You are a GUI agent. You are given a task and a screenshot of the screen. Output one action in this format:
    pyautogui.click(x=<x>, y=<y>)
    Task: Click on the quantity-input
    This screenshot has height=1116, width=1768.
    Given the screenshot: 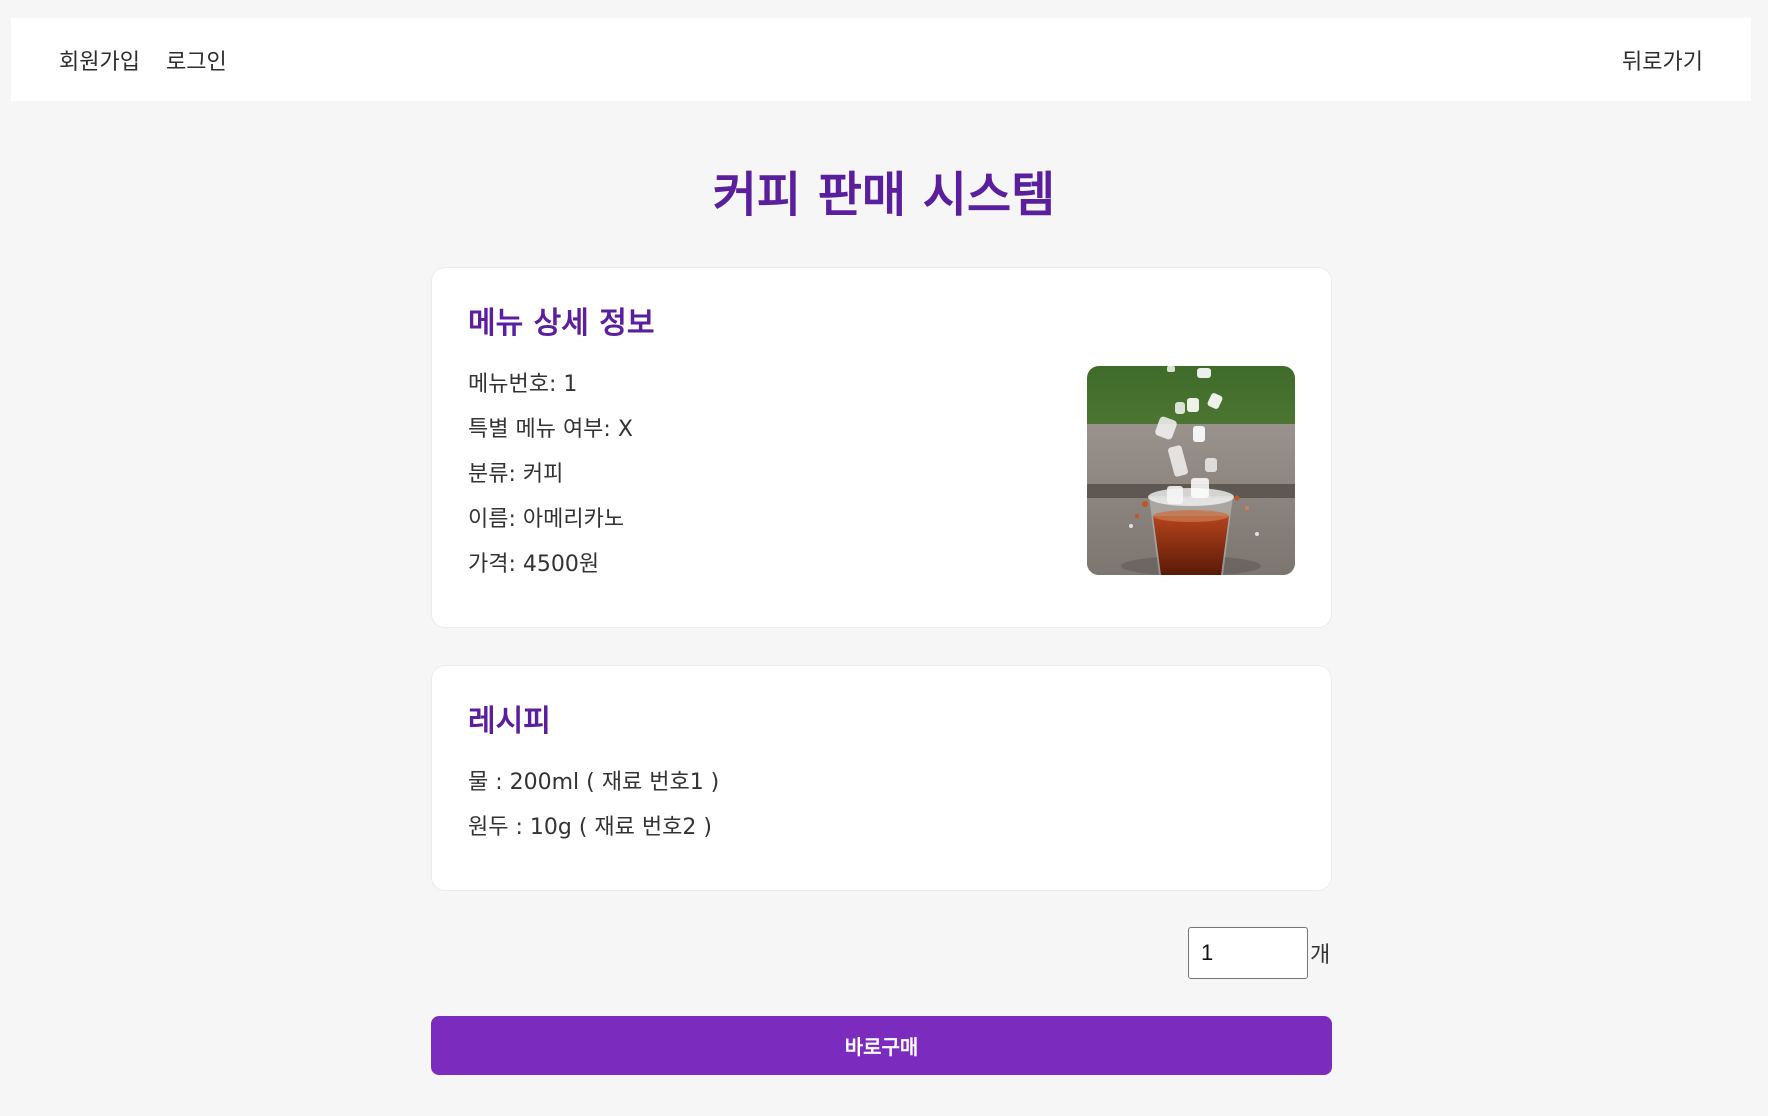 What is the action you would take?
    pyautogui.click(x=1248, y=953)
    